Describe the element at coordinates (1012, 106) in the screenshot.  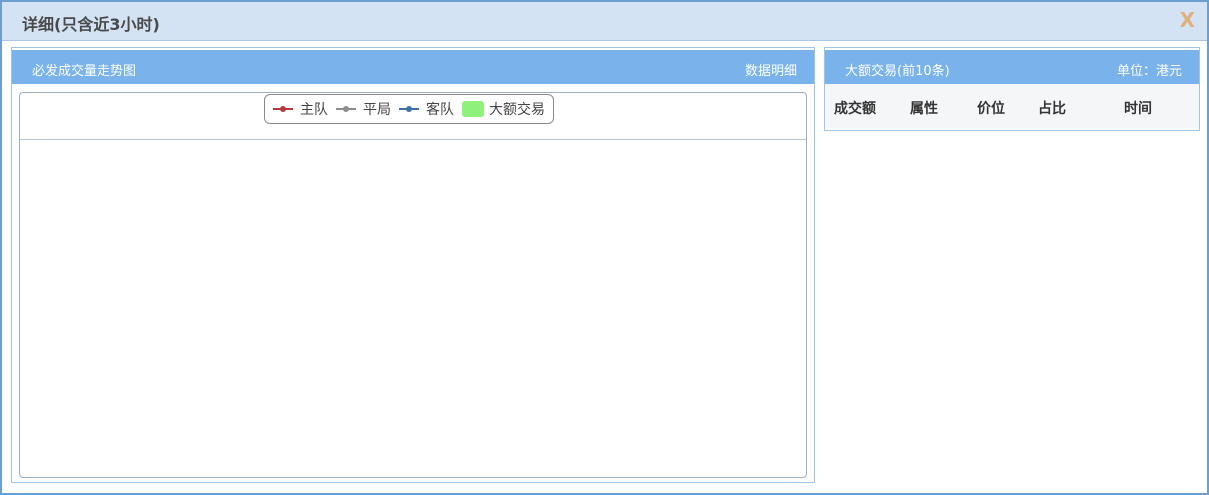
I see `large-trades-table-header: 成交额 属性 价位 占比 时间` at that location.